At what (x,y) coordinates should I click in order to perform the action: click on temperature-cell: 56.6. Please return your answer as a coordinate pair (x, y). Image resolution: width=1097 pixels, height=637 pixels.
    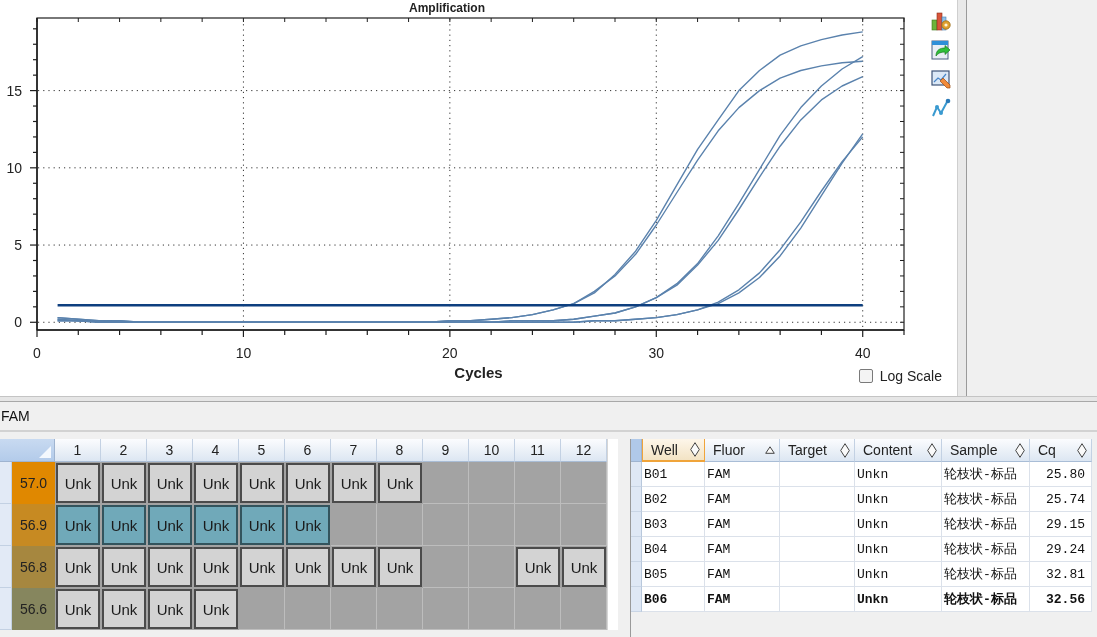
    Looking at the image, I should click on (33, 609).